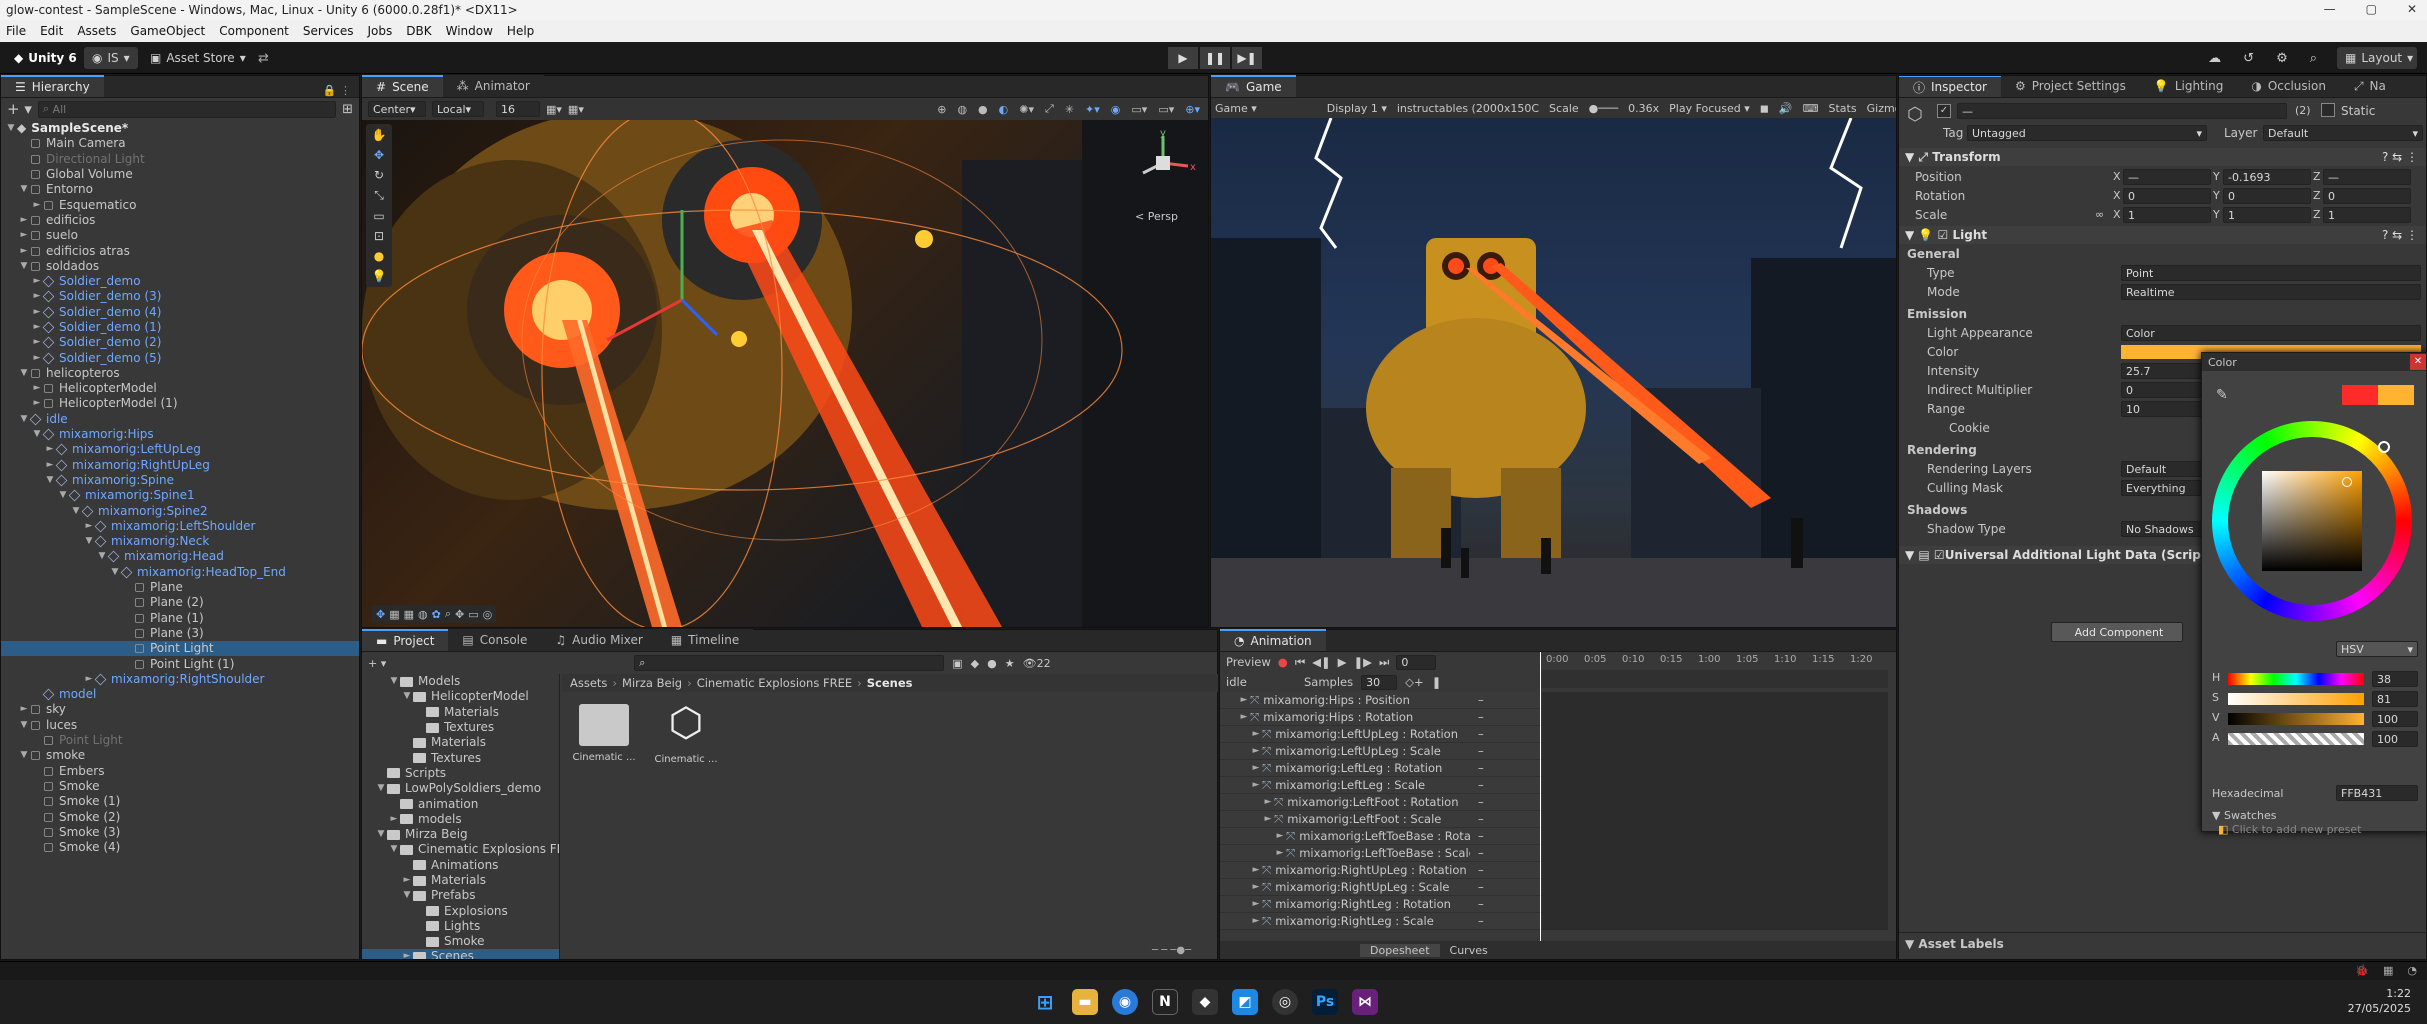  What do you see at coordinates (1321, 662) in the screenshot?
I see `prev-key-icon: ◀❚` at bounding box center [1321, 662].